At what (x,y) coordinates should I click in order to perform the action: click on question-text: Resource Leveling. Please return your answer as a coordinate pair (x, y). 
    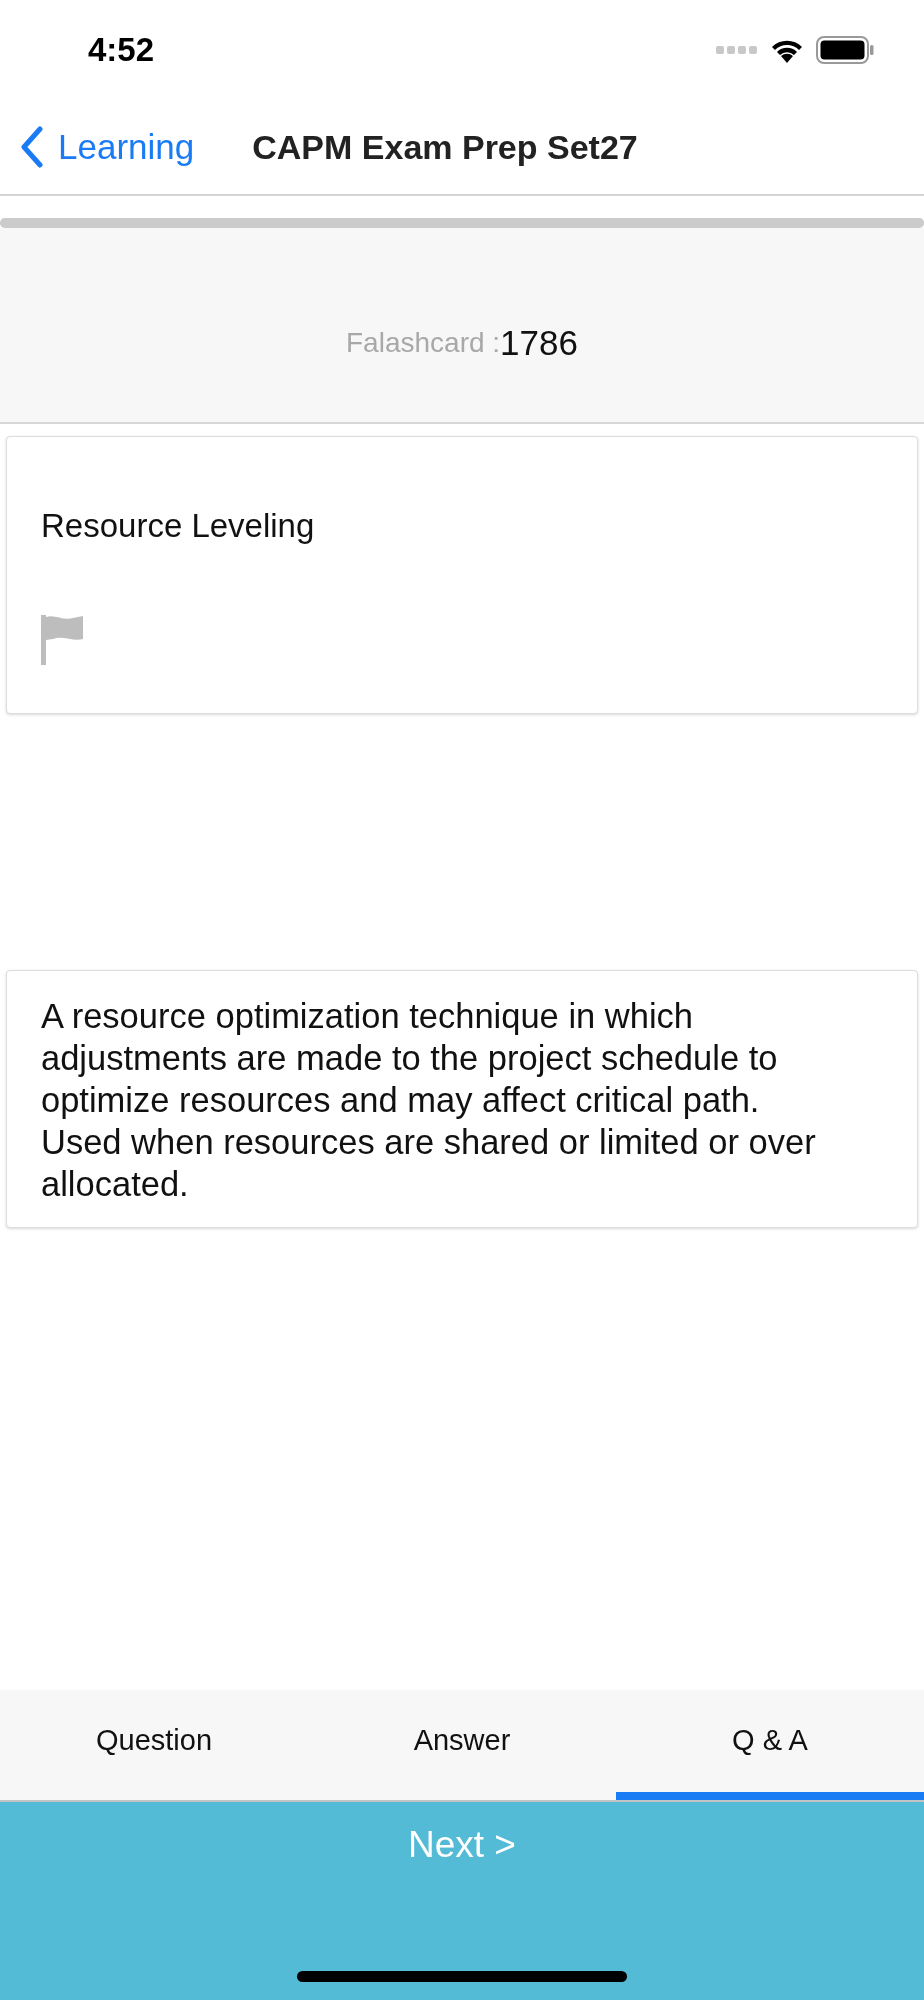
    Looking at the image, I should click on (178, 526).